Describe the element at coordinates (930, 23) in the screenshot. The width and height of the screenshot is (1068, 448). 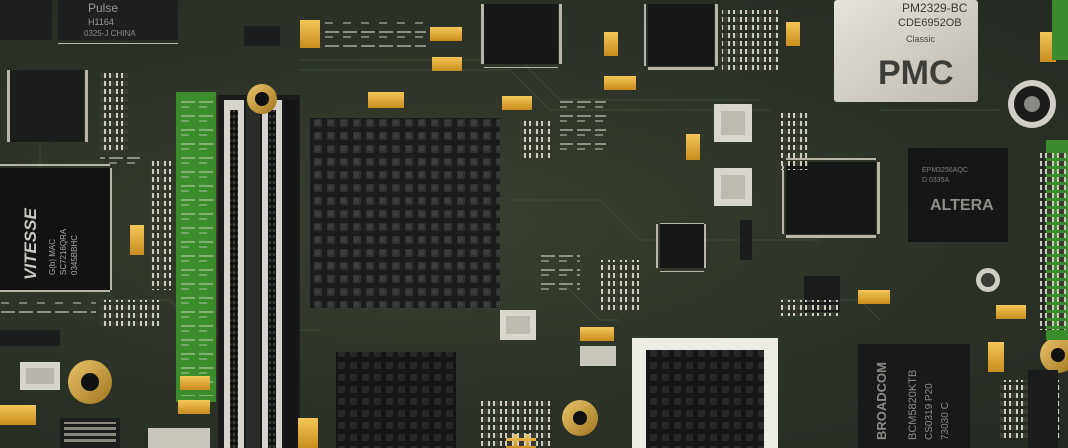
I see `pmc-code-text: CDE6952OB` at that location.